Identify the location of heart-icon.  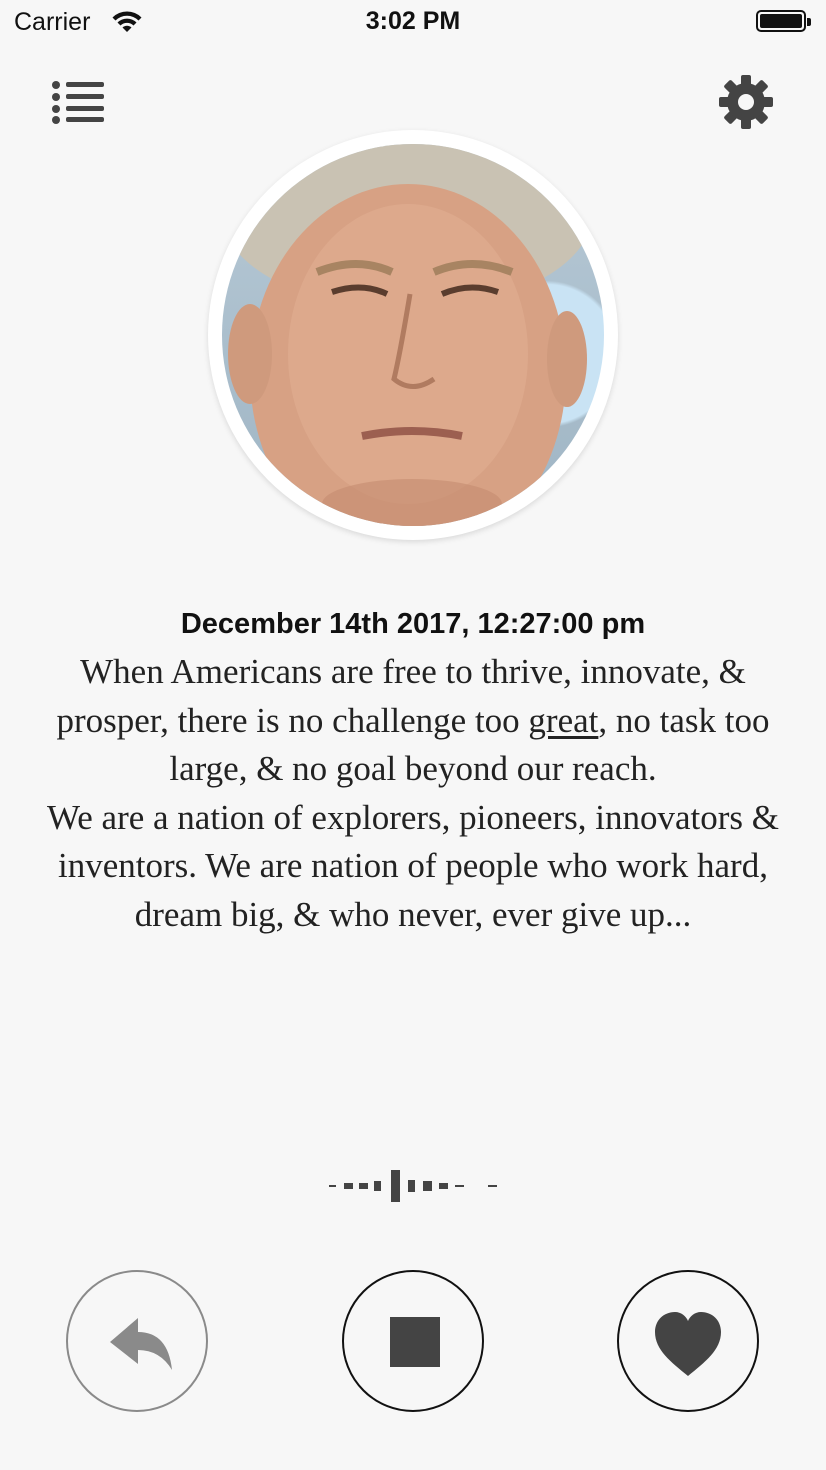
(688, 1344).